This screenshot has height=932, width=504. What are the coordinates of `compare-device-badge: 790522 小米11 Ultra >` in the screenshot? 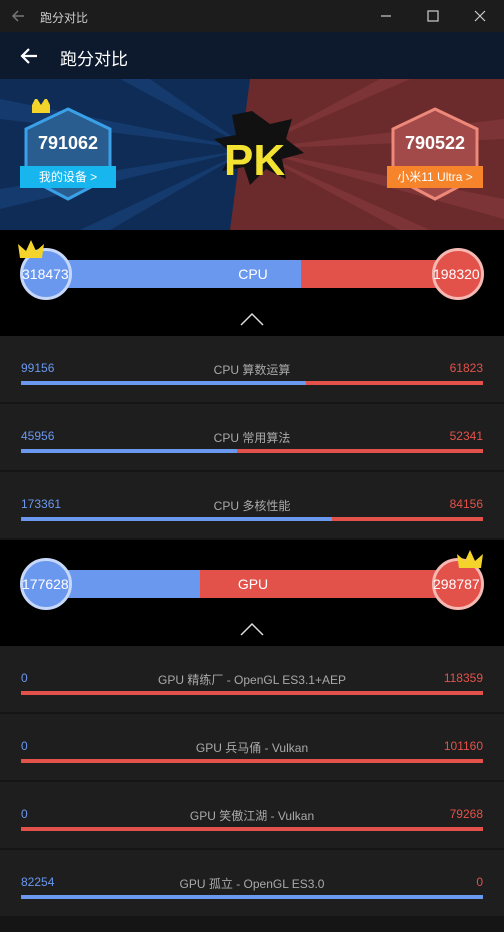 It's located at (435, 154).